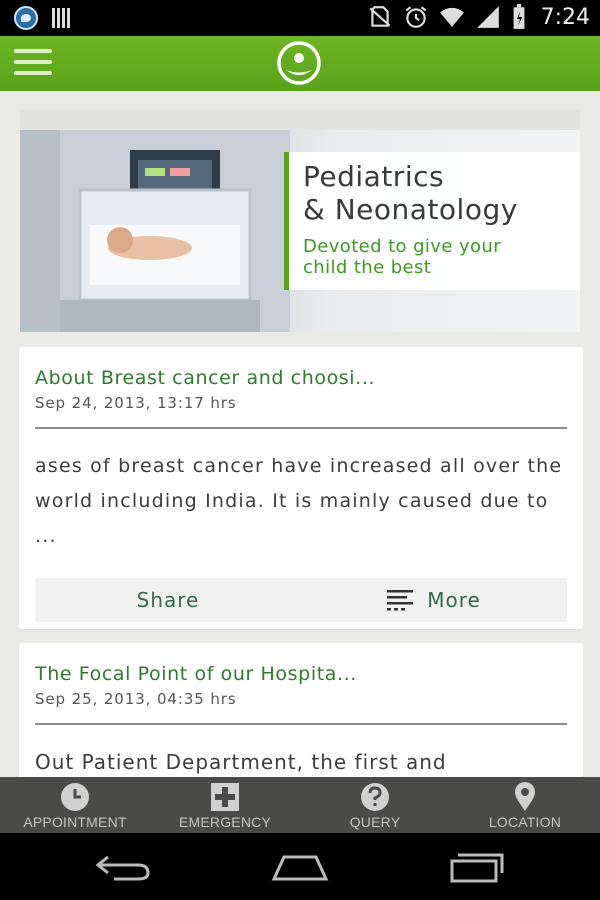 The image size is (600, 900). I want to click on wifi-icon, so click(451, 17).